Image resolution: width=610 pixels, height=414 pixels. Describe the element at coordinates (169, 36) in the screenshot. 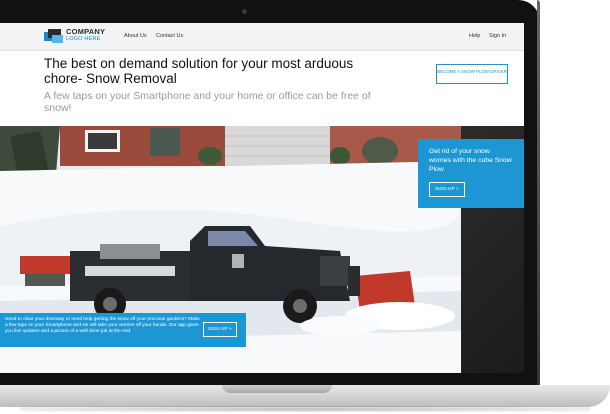

I see `nav-contact-us: Contact Us` at that location.